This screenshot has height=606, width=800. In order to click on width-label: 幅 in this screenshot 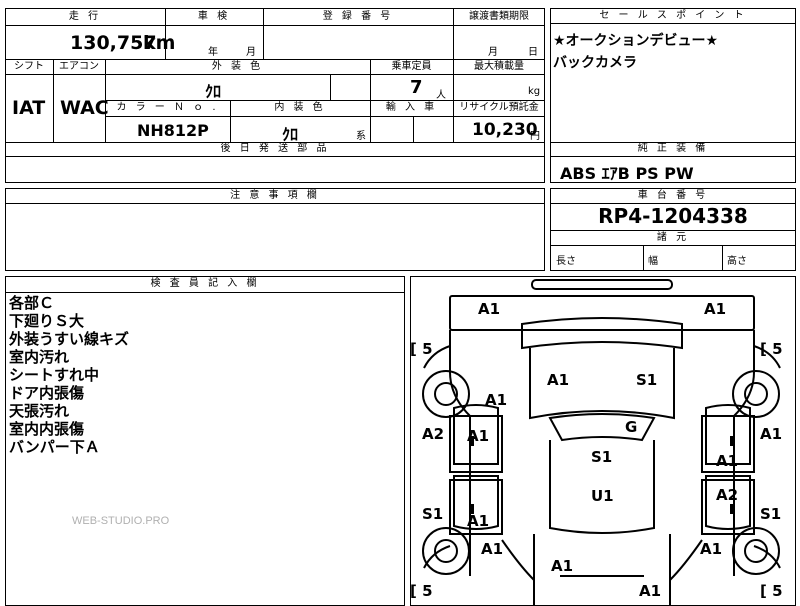, I will do `click(653, 261)`.